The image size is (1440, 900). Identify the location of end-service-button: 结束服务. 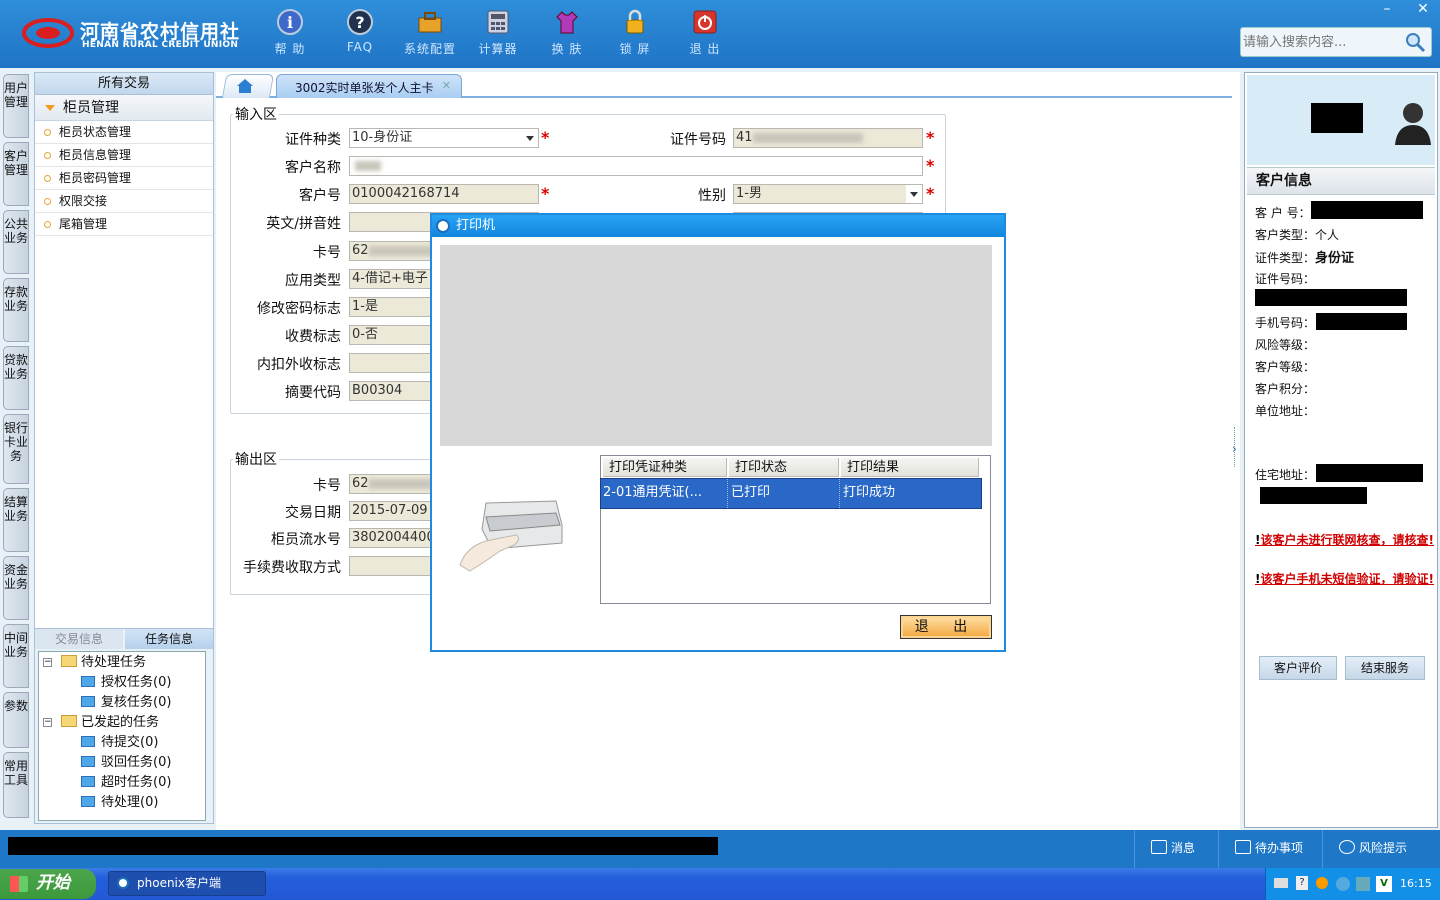
(1385, 668).